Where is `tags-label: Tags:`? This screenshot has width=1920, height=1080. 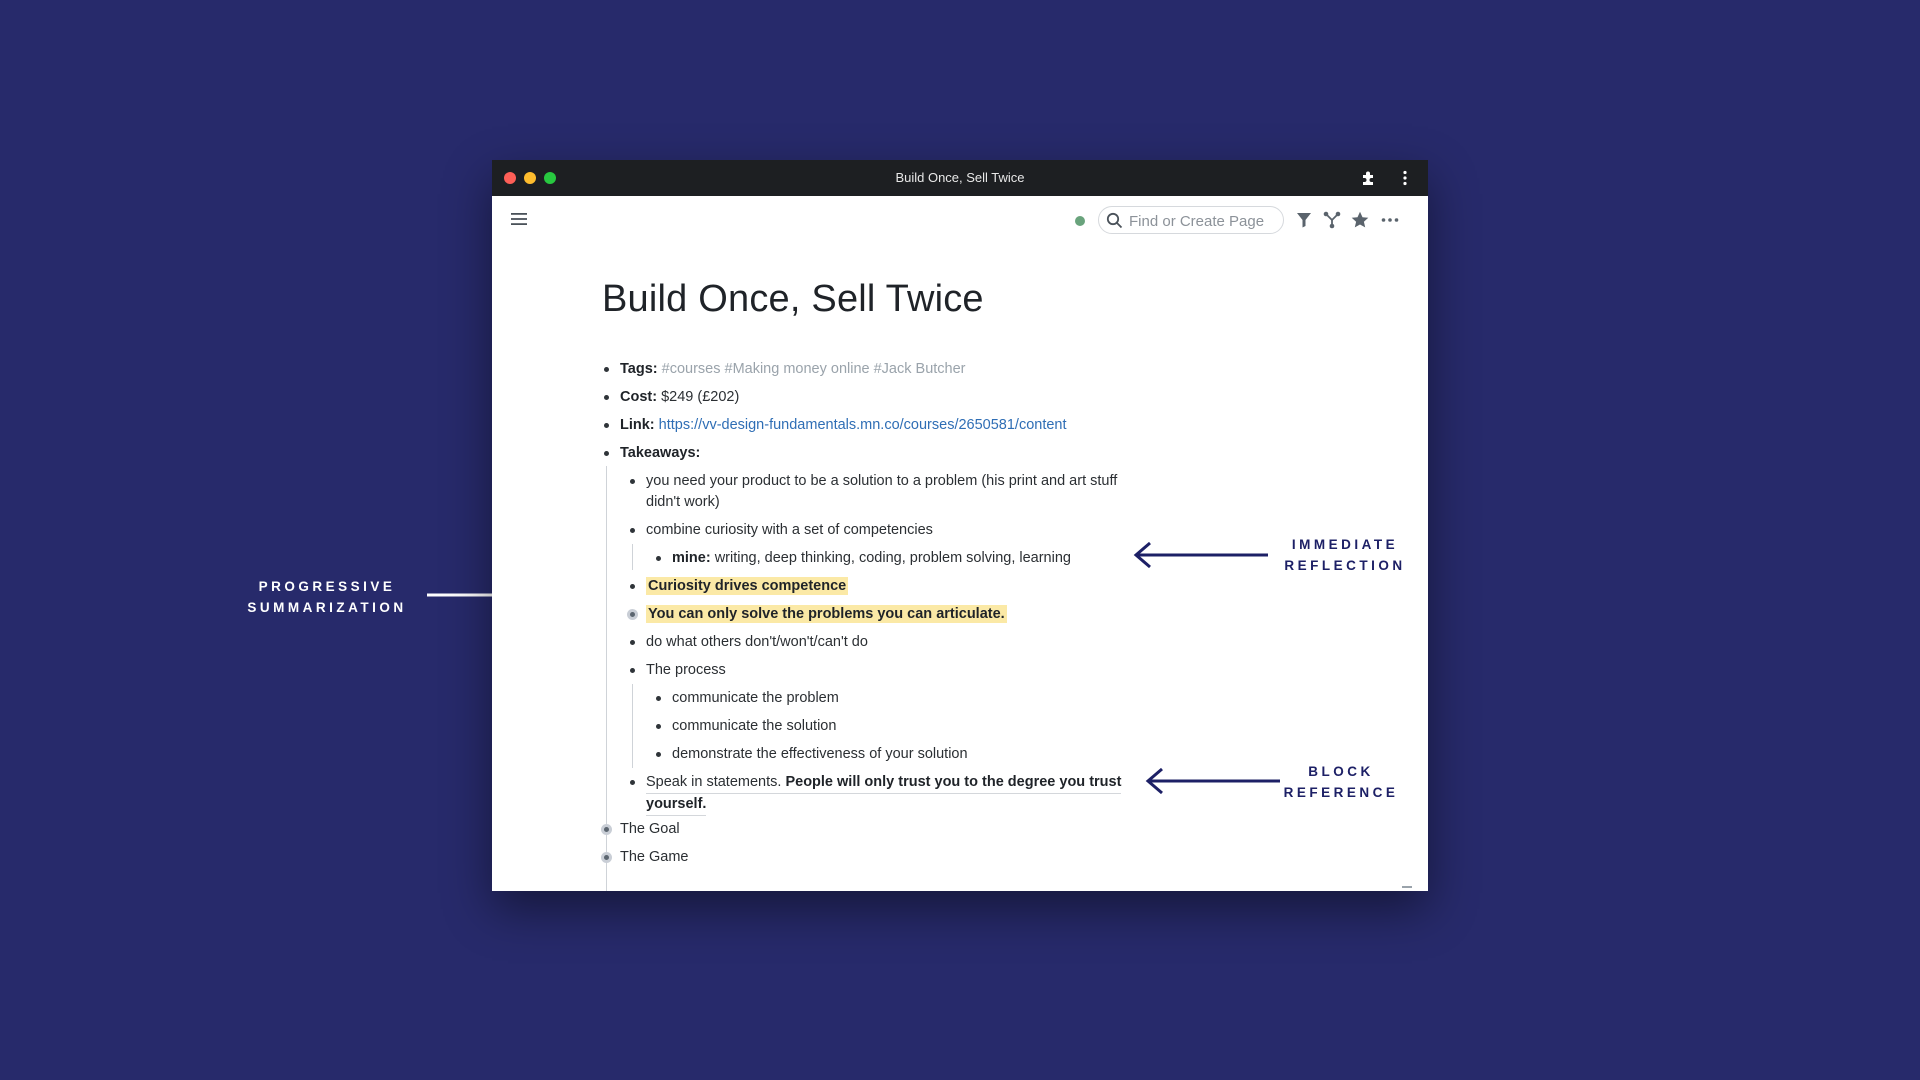
tags-label: Tags: is located at coordinates (639, 369).